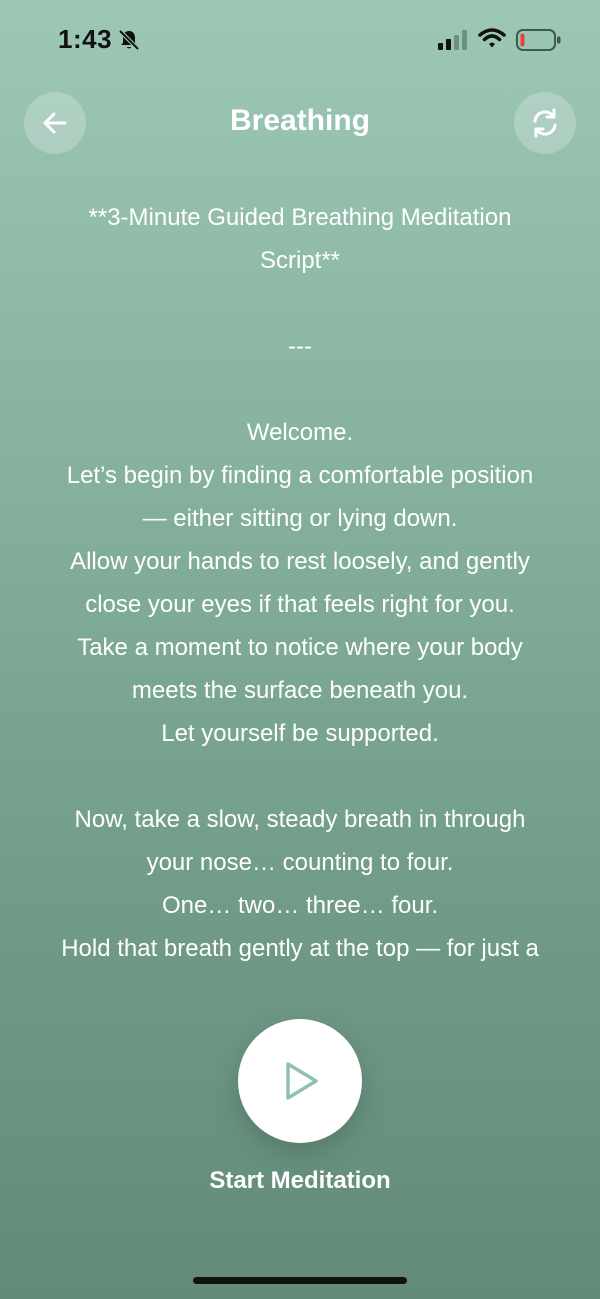 This screenshot has width=600, height=1299. I want to click on refresh-icon, so click(545, 123).